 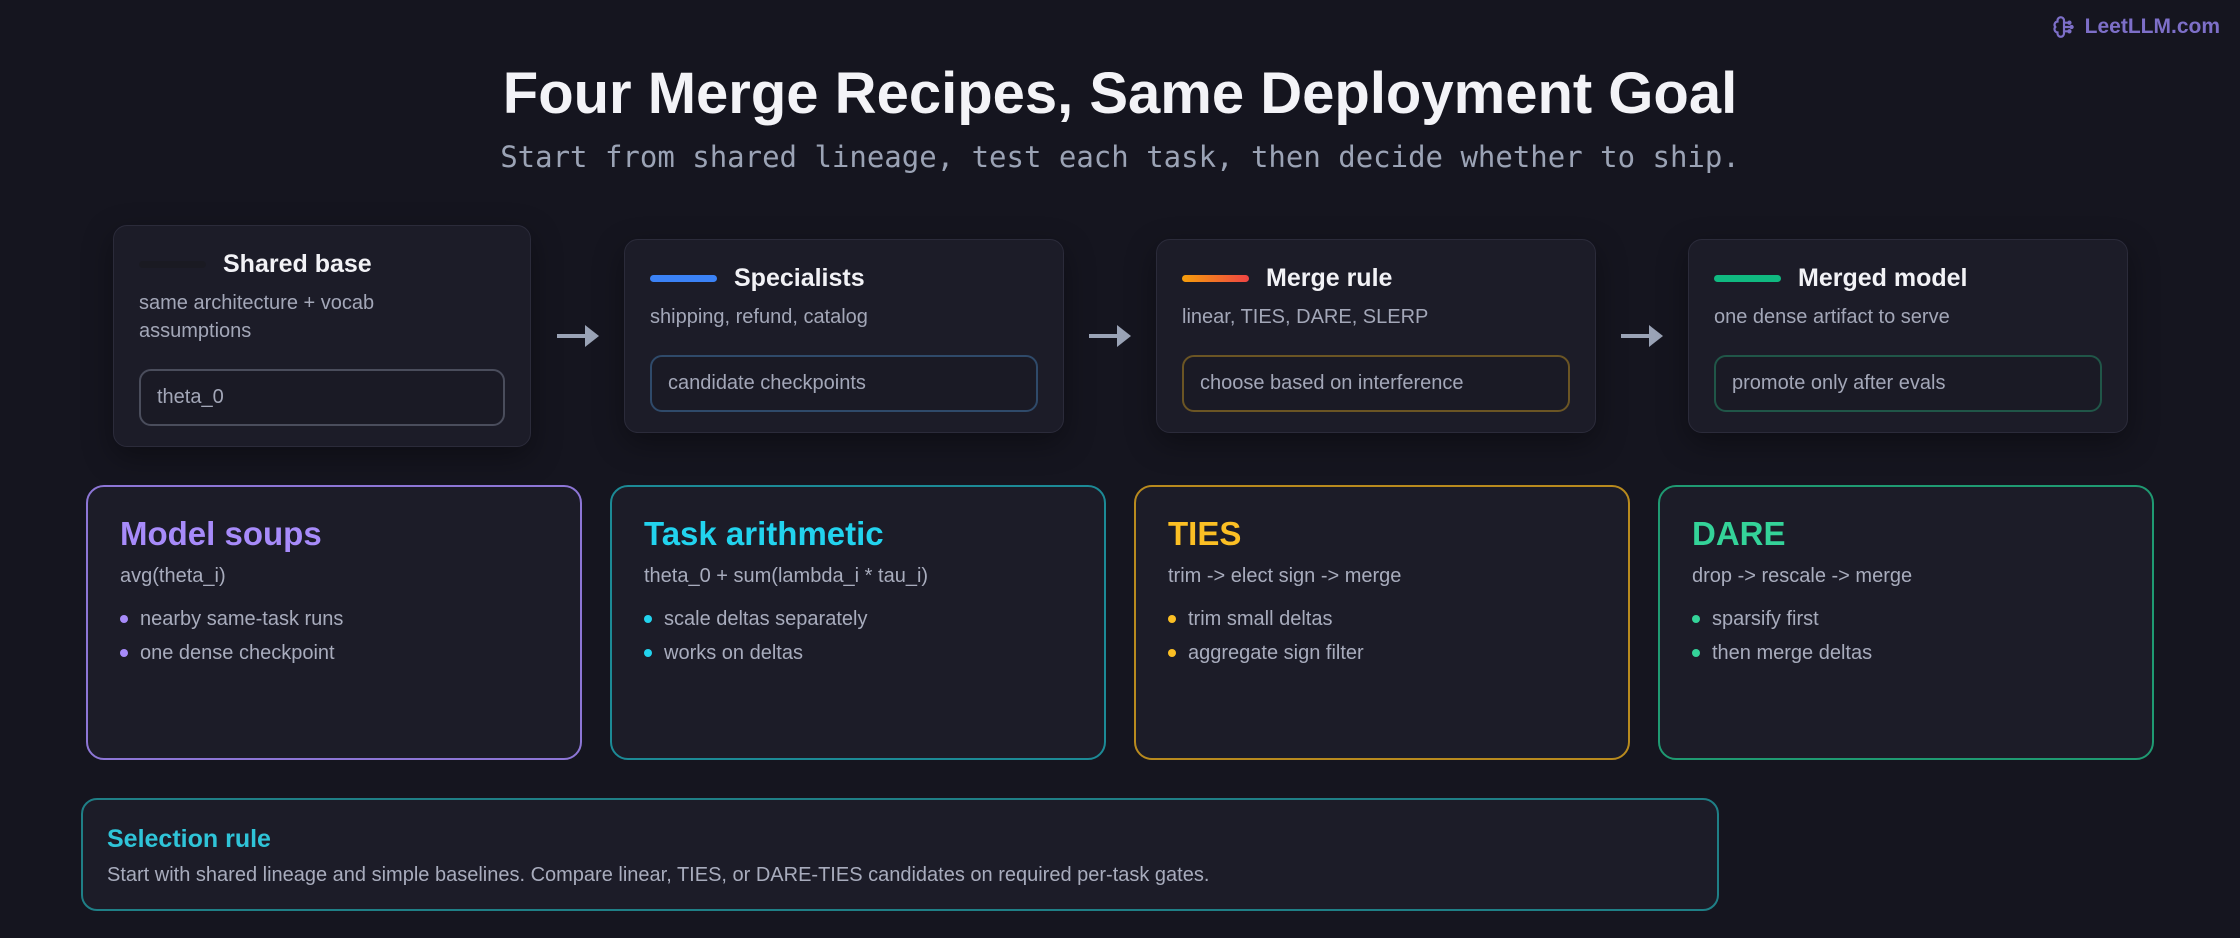 I want to click on list-item: trim small deltas, so click(x=1382, y=619).